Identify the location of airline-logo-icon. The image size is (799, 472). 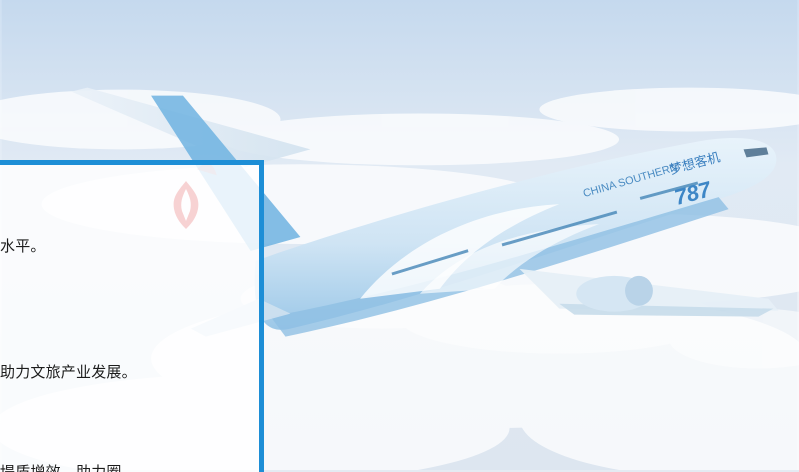
(186, 205).